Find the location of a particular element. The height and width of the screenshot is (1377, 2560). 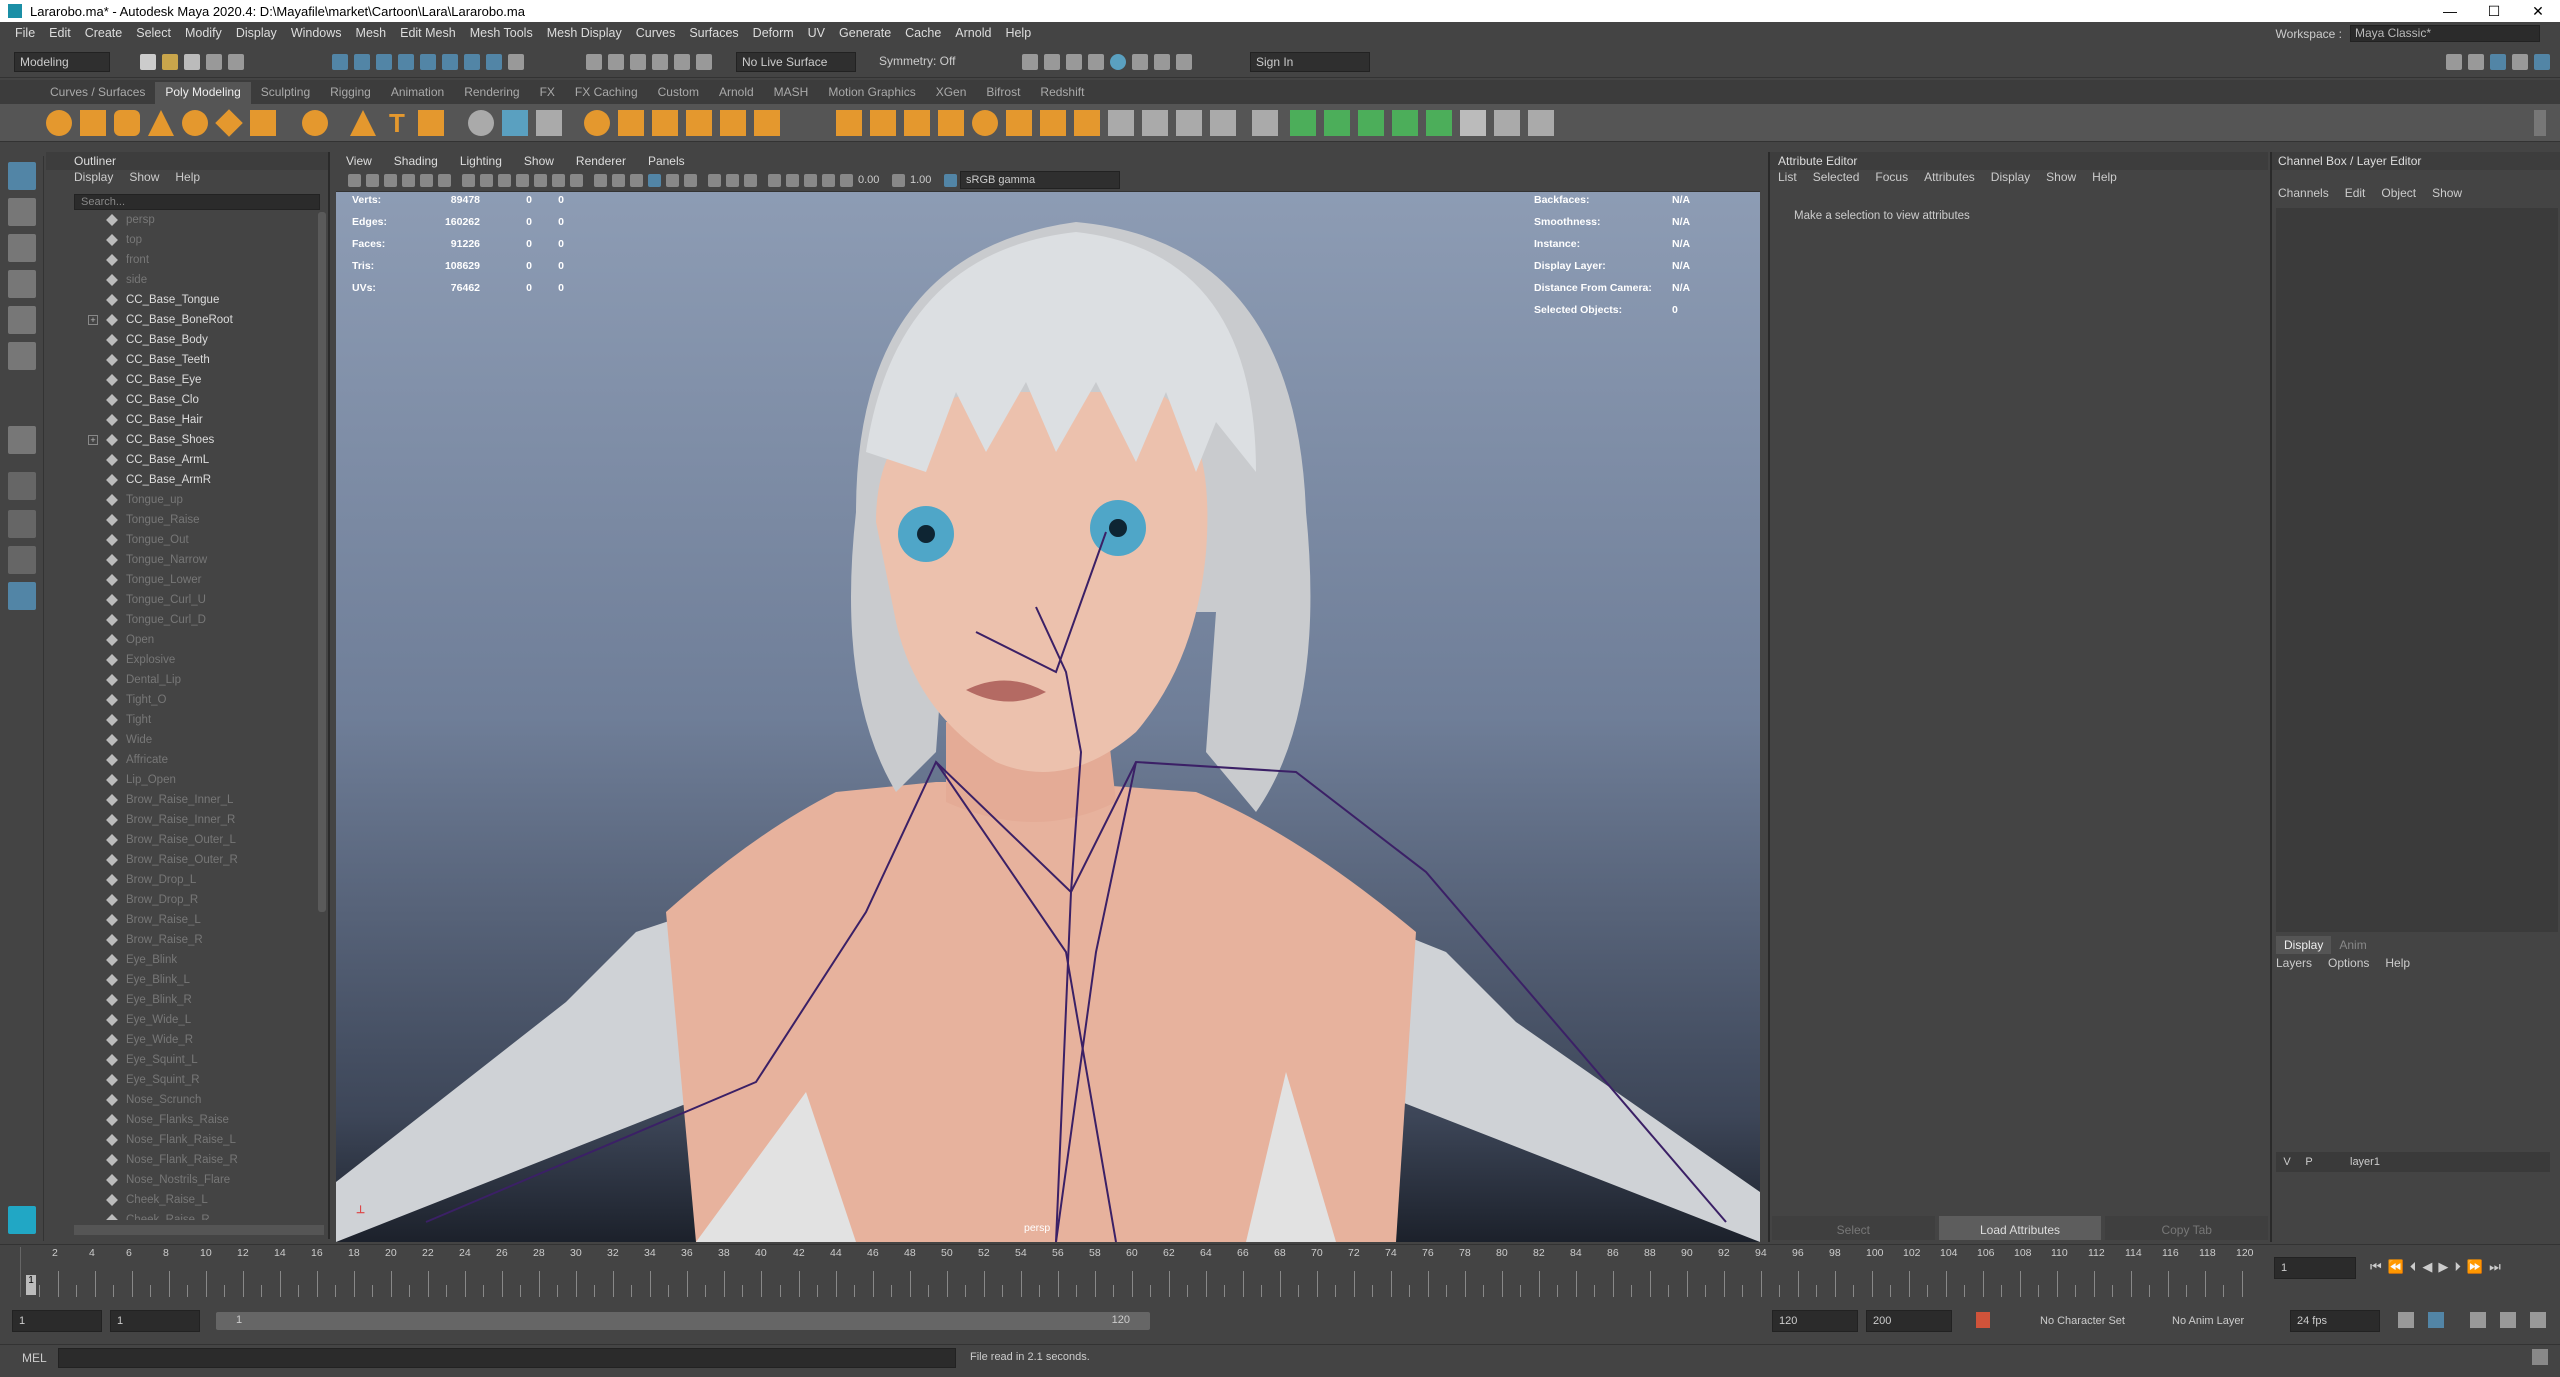

snap-grid-icon is located at coordinates (594, 62).